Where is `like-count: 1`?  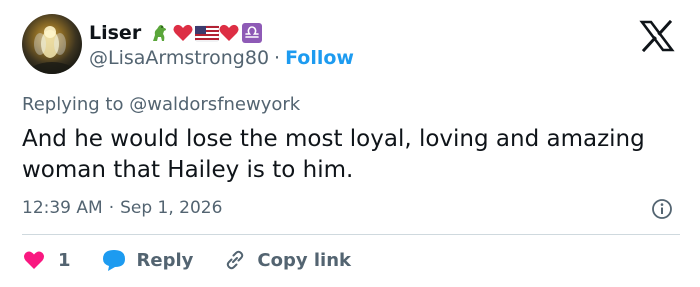
like-count: 1 is located at coordinates (64, 260).